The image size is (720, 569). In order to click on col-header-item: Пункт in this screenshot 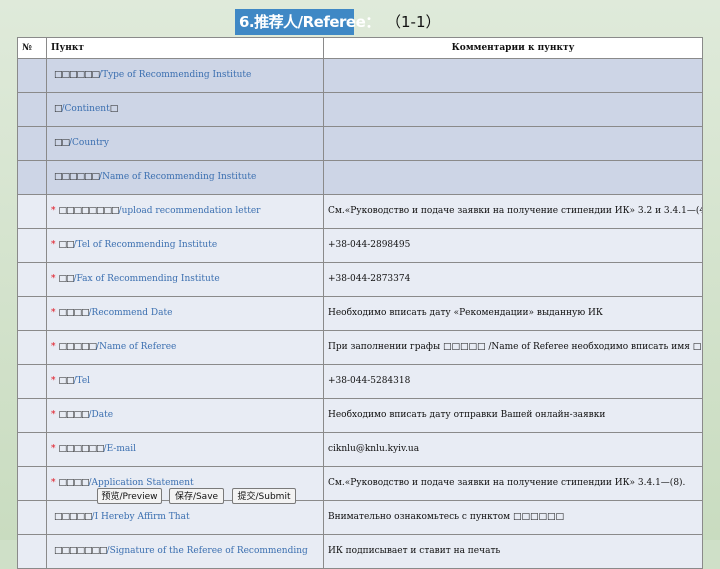, I will do `click(185, 48)`.